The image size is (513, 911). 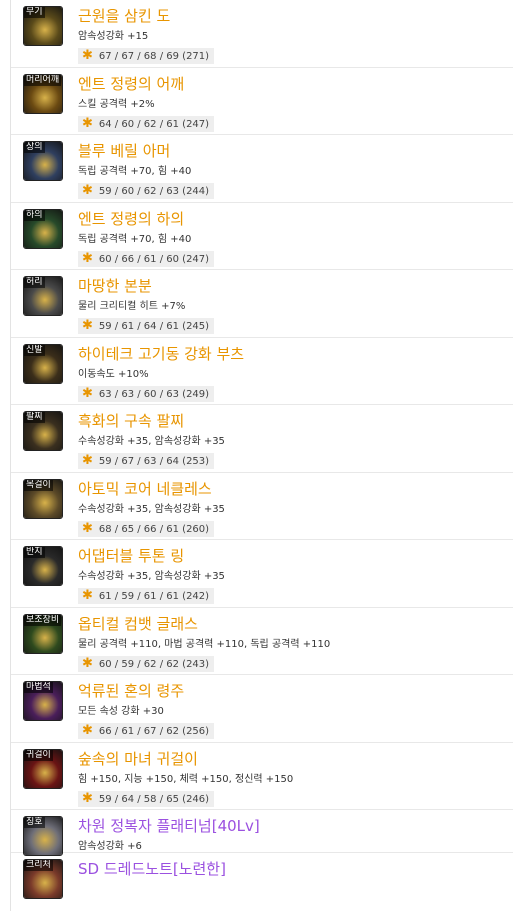 I want to click on item-name: 근원을 삼킨 도, so click(x=124, y=16).